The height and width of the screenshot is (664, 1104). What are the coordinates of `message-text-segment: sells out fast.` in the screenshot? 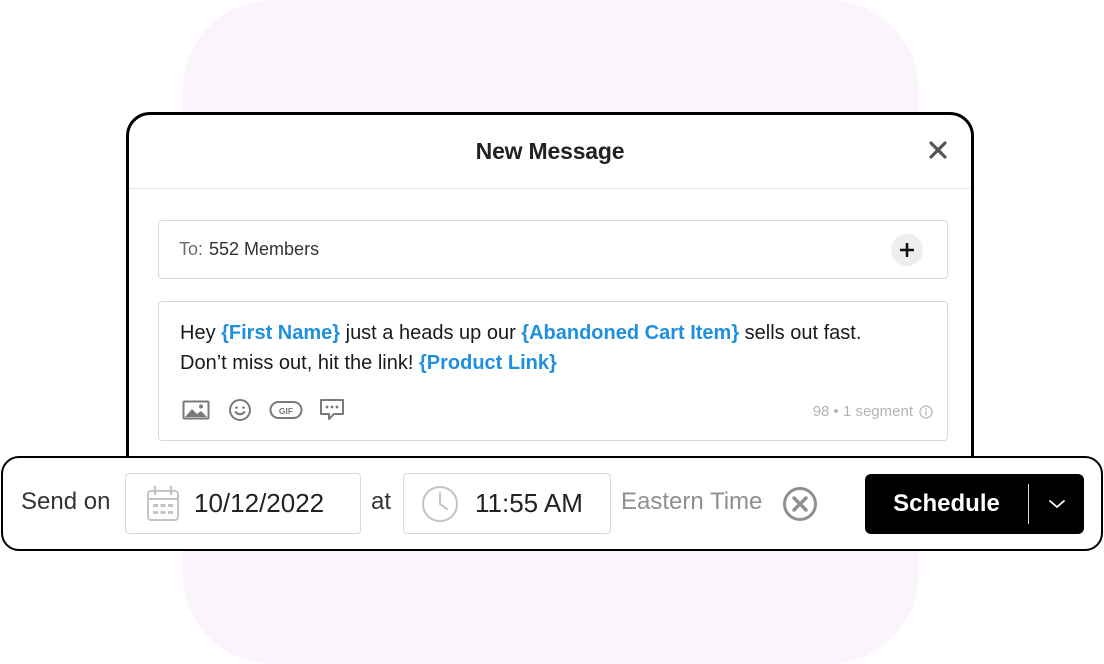 It's located at (800, 333).